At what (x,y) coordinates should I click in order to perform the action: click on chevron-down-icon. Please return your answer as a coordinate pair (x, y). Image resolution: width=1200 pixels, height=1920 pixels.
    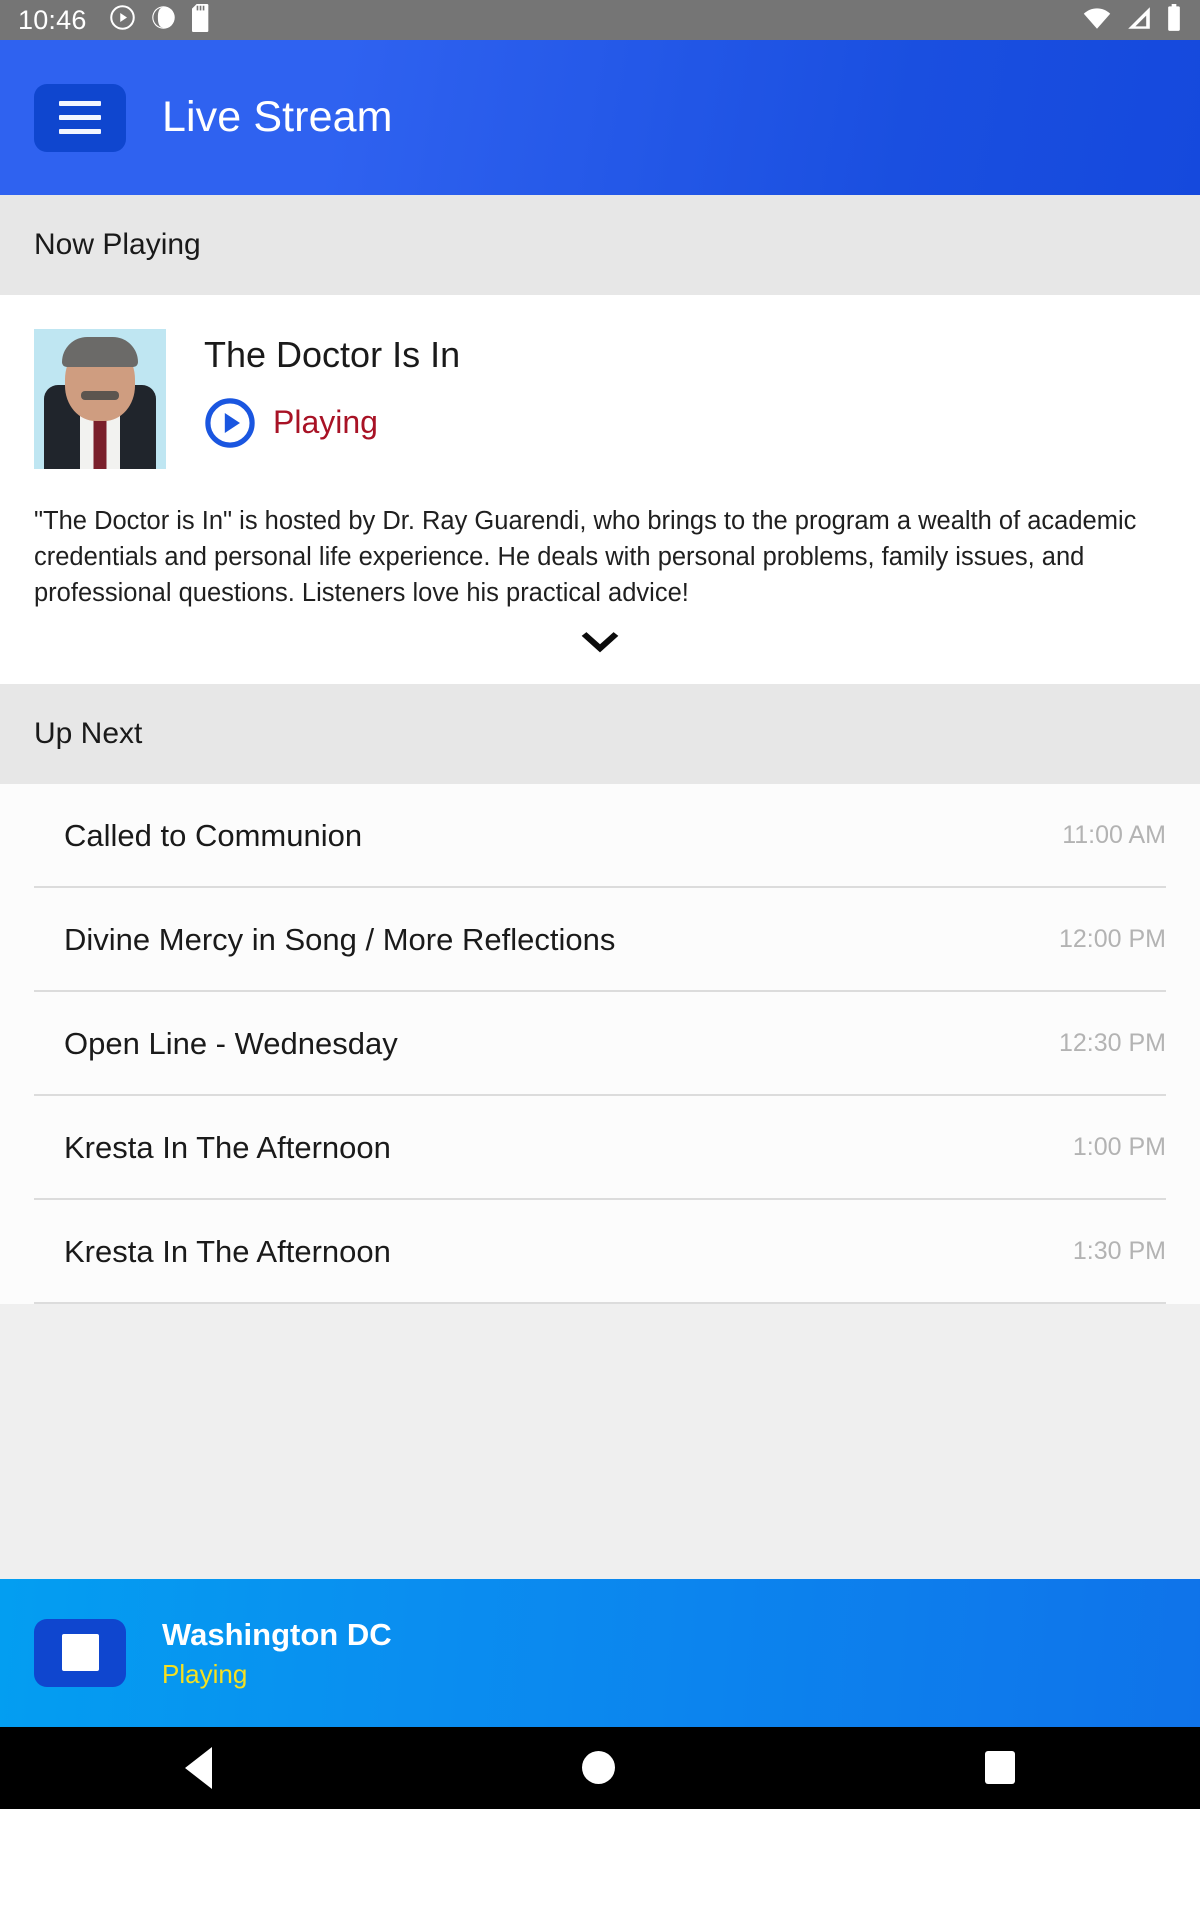
    Looking at the image, I should click on (600, 647).